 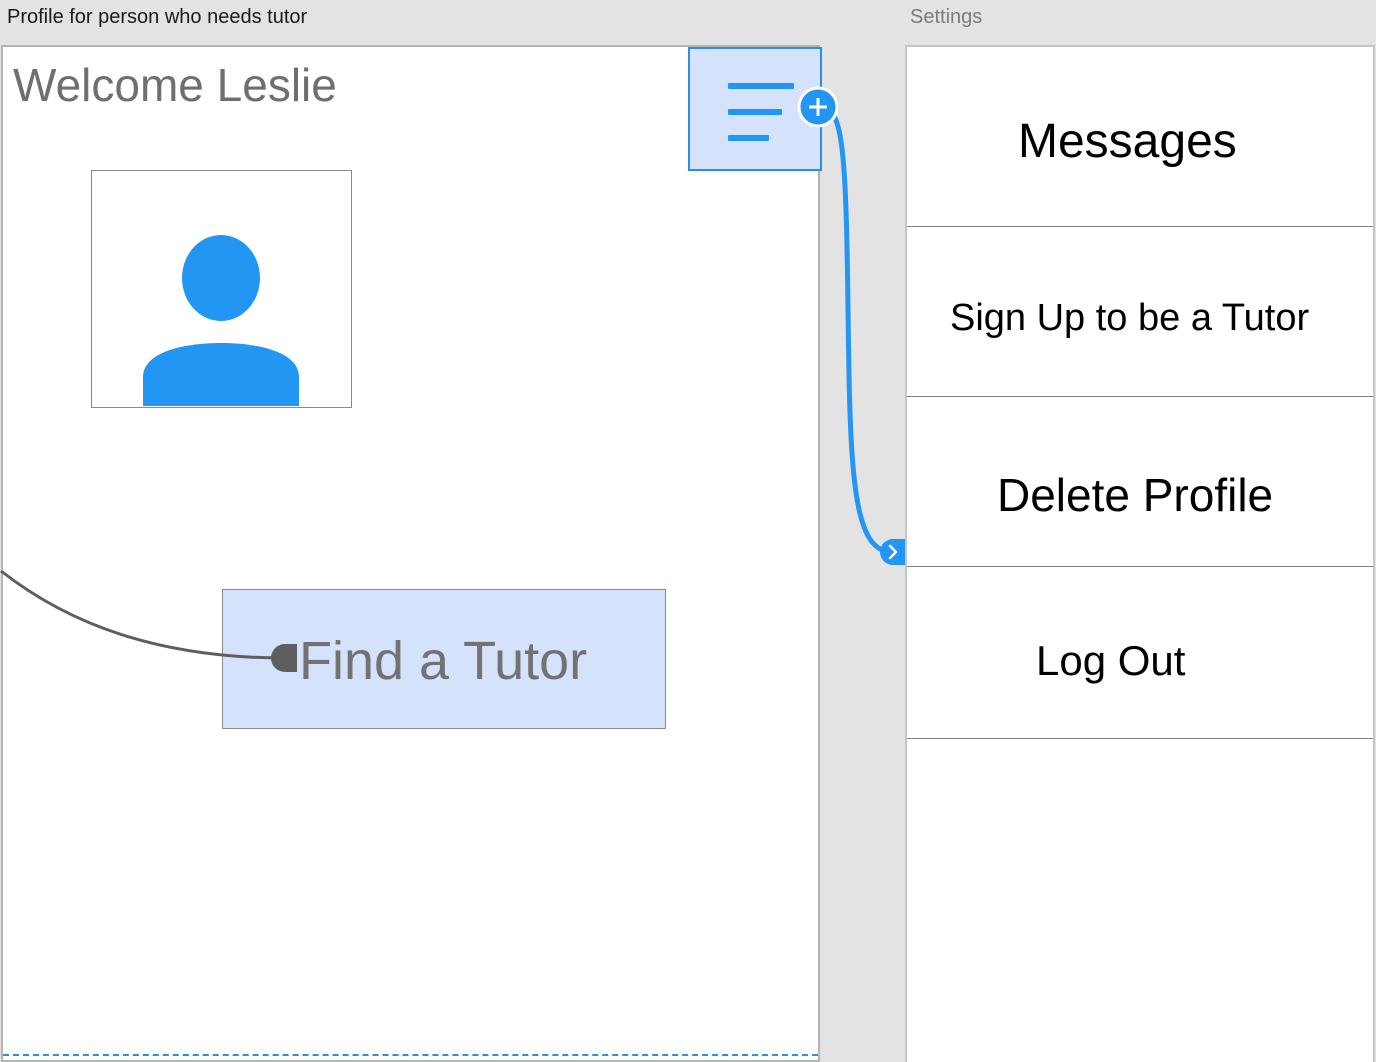 What do you see at coordinates (175, 85) in the screenshot?
I see `welcome-heading: Welcome Leslie` at bounding box center [175, 85].